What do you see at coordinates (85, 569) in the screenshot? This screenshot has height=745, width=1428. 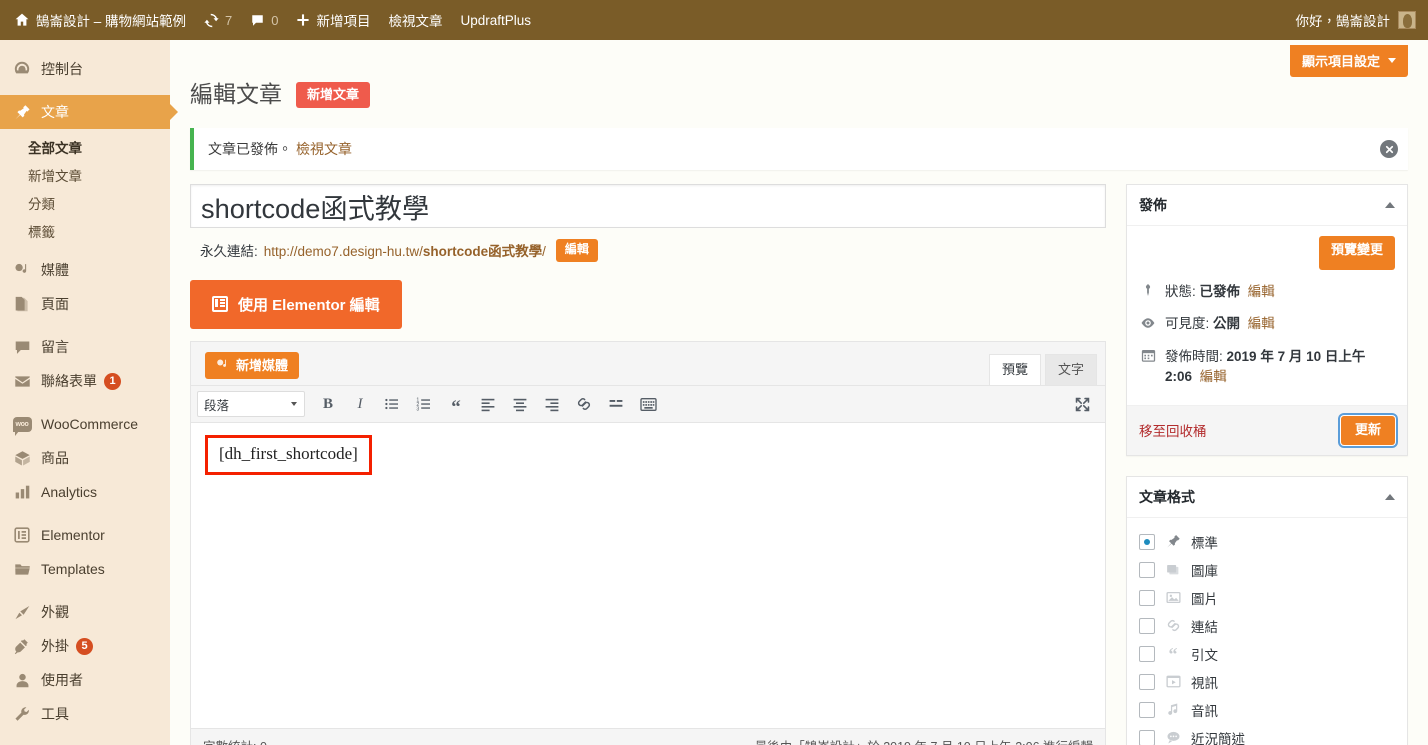 I see `sidebar-item-templates: Templates` at bounding box center [85, 569].